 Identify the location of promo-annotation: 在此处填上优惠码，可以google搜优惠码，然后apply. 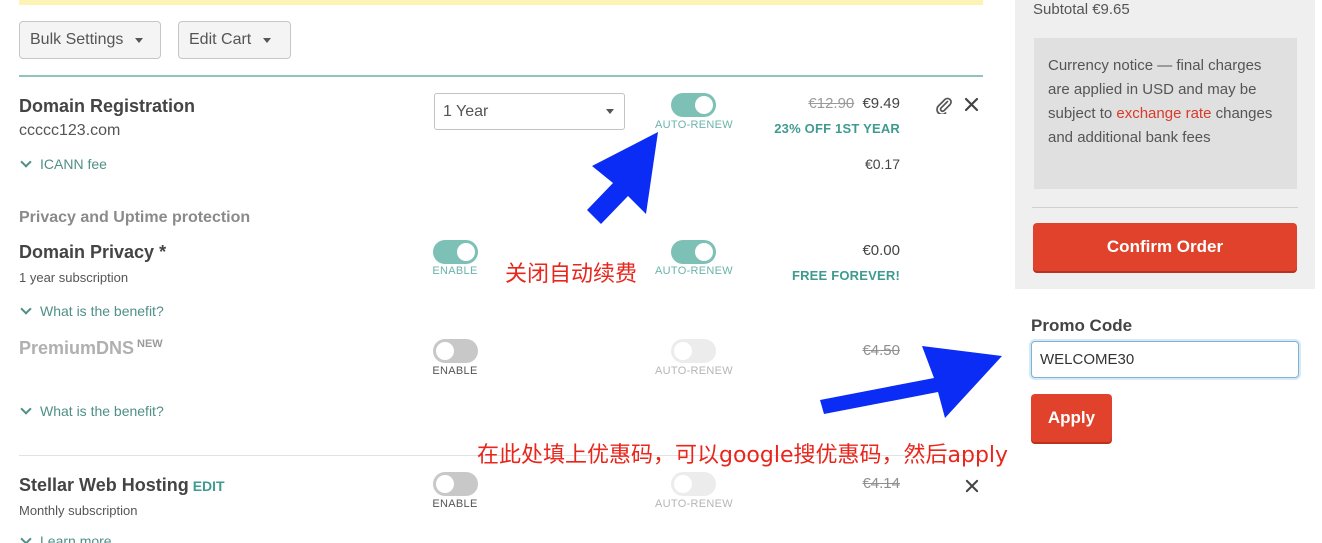
(743, 455).